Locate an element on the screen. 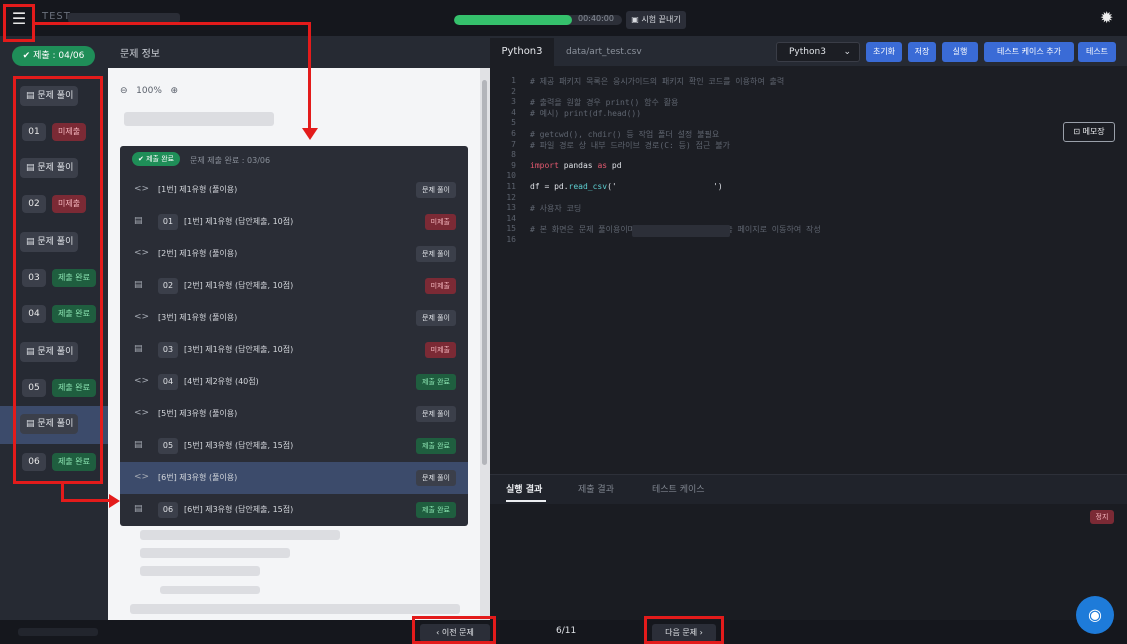  code-line: # 파일 경로 상 내부 드라이브 경로(C: 등) 접근 불가 is located at coordinates (630, 145).